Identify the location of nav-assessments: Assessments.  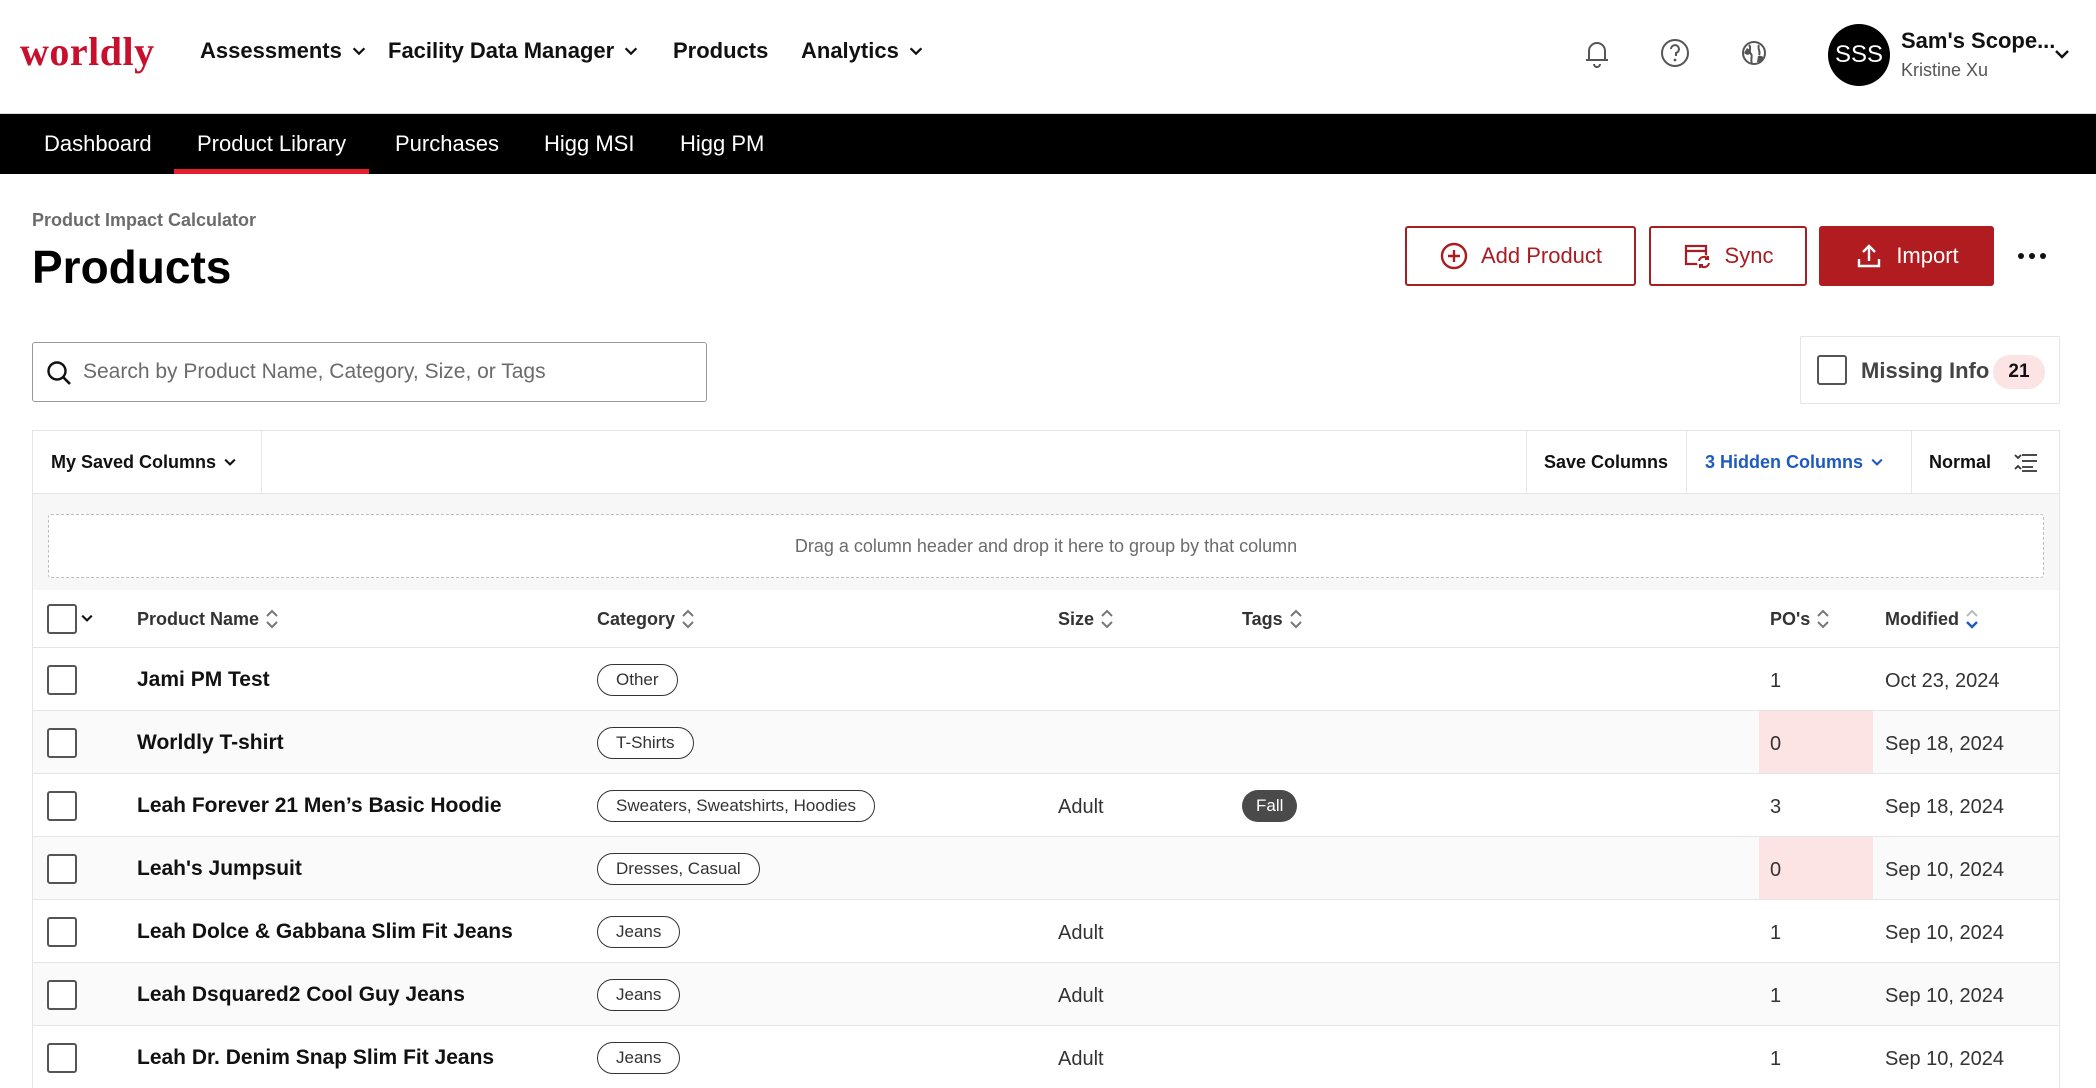
(284, 51).